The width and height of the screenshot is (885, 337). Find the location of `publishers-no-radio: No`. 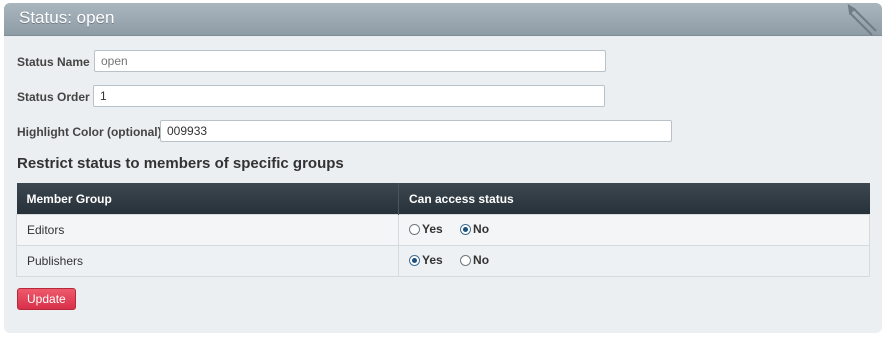

publishers-no-radio: No is located at coordinates (474, 260).